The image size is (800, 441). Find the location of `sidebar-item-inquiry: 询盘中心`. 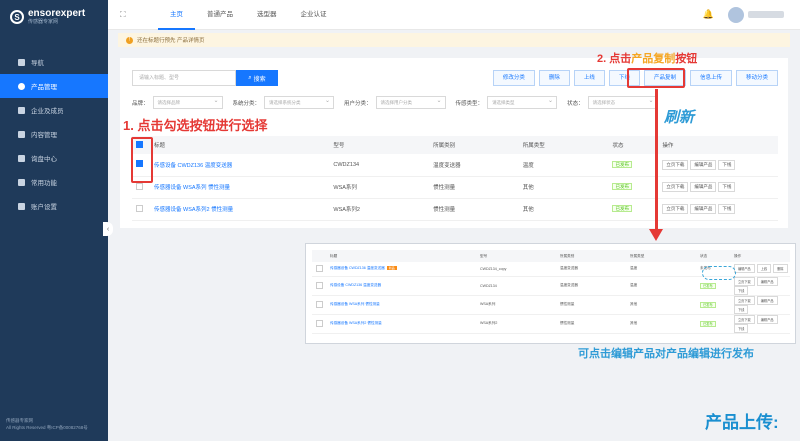

sidebar-item-inquiry: 询盘中心 is located at coordinates (54, 158).